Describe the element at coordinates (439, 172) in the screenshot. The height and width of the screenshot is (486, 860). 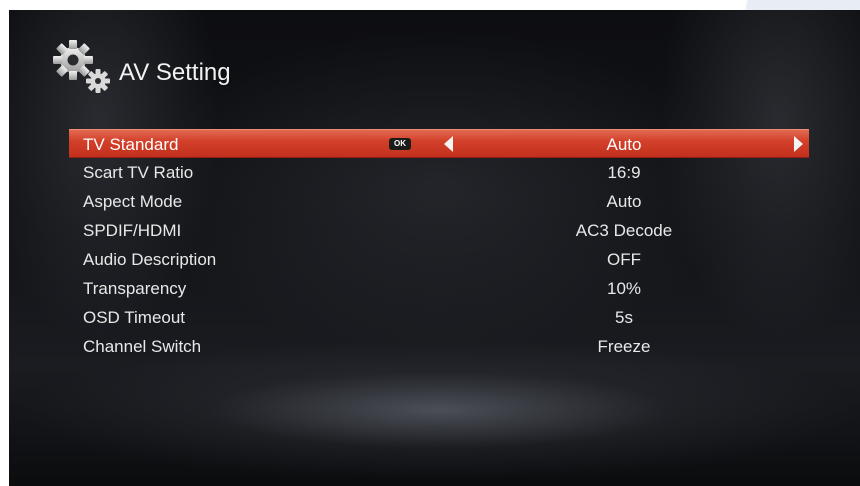
I see `menu-row-scart-tv-ratio: Scart TV Ratio 16:9` at that location.